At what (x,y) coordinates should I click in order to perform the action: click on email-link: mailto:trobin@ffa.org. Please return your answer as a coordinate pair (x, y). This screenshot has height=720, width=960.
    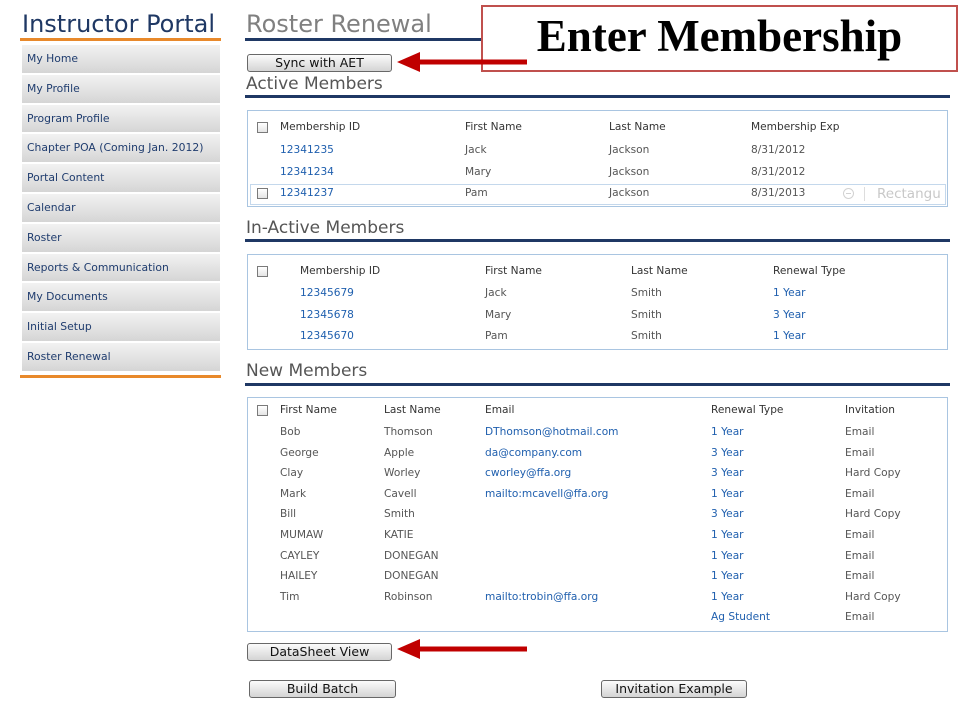
    Looking at the image, I should click on (541, 597).